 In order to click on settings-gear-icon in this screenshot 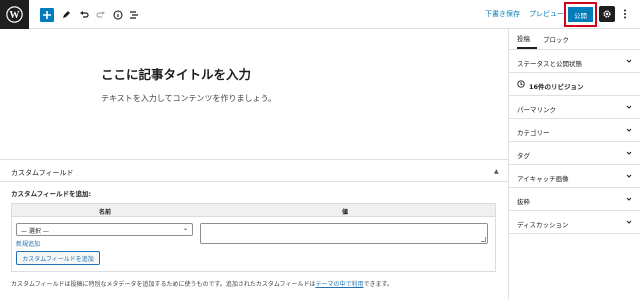, I will do `click(607, 14)`.